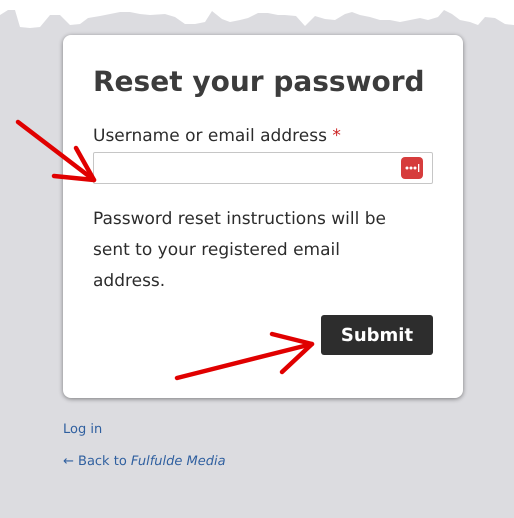 Image resolution: width=514 pixels, height=518 pixels. I want to click on password-manager-icon, so click(412, 168).